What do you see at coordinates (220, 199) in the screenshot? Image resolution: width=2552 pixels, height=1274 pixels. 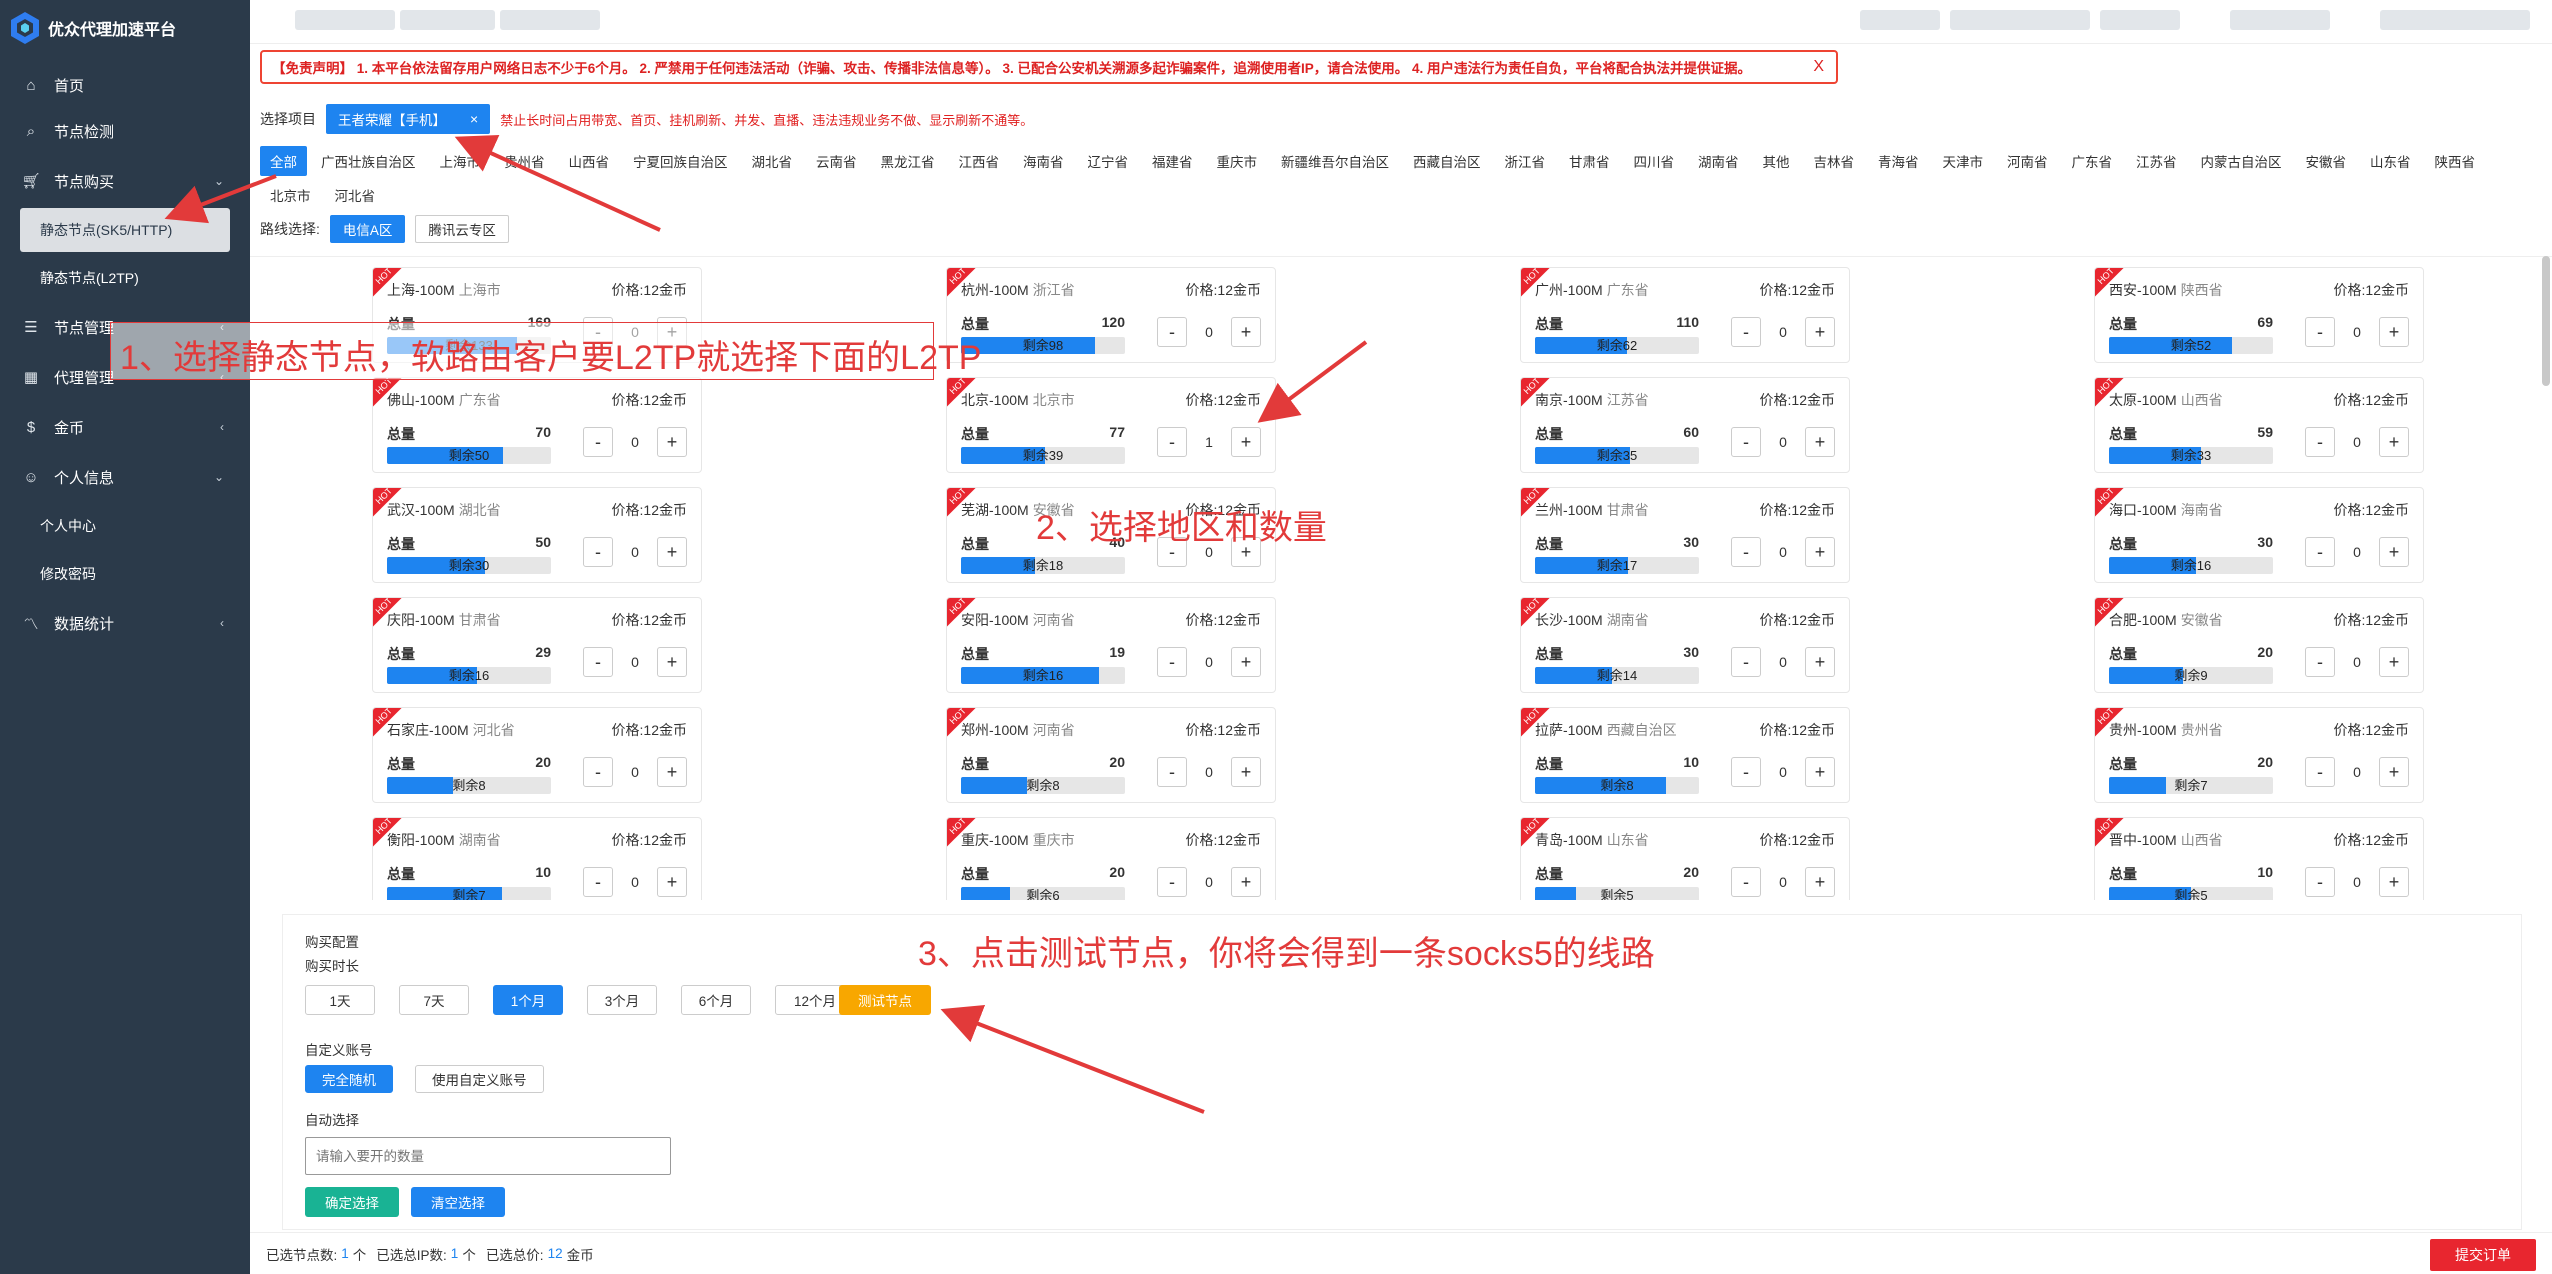 I see `arrow-to-static-node` at bounding box center [220, 199].